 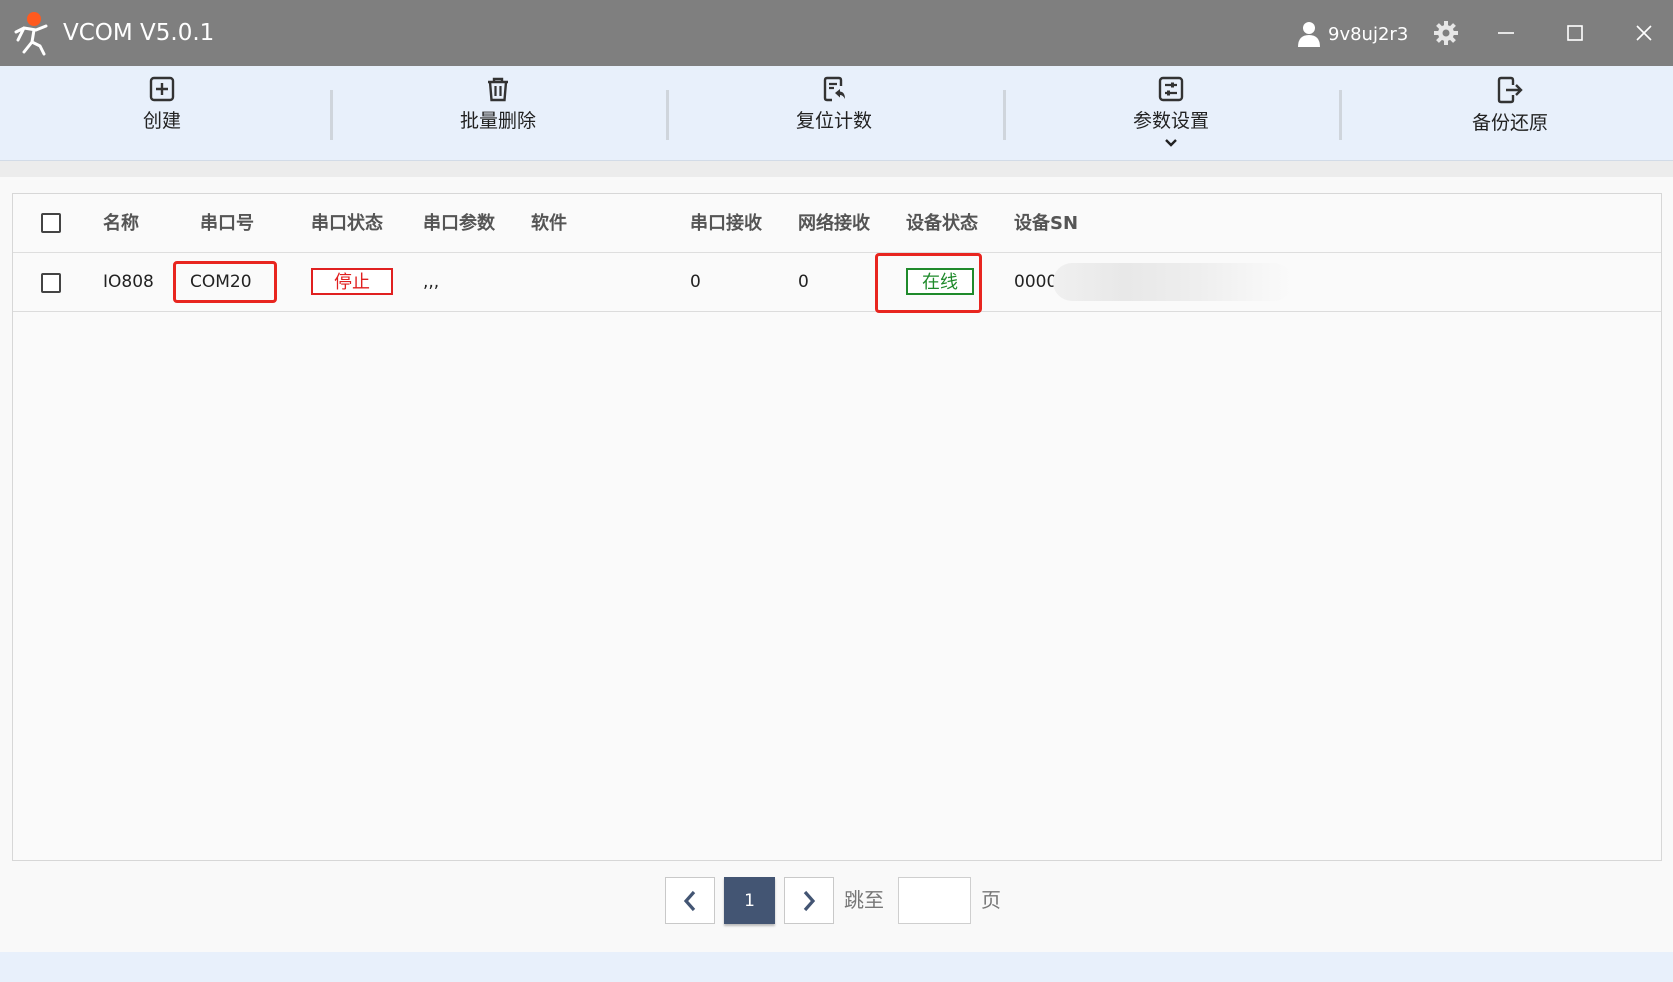 I want to click on redacted-sn-mask, so click(x=1173, y=282).